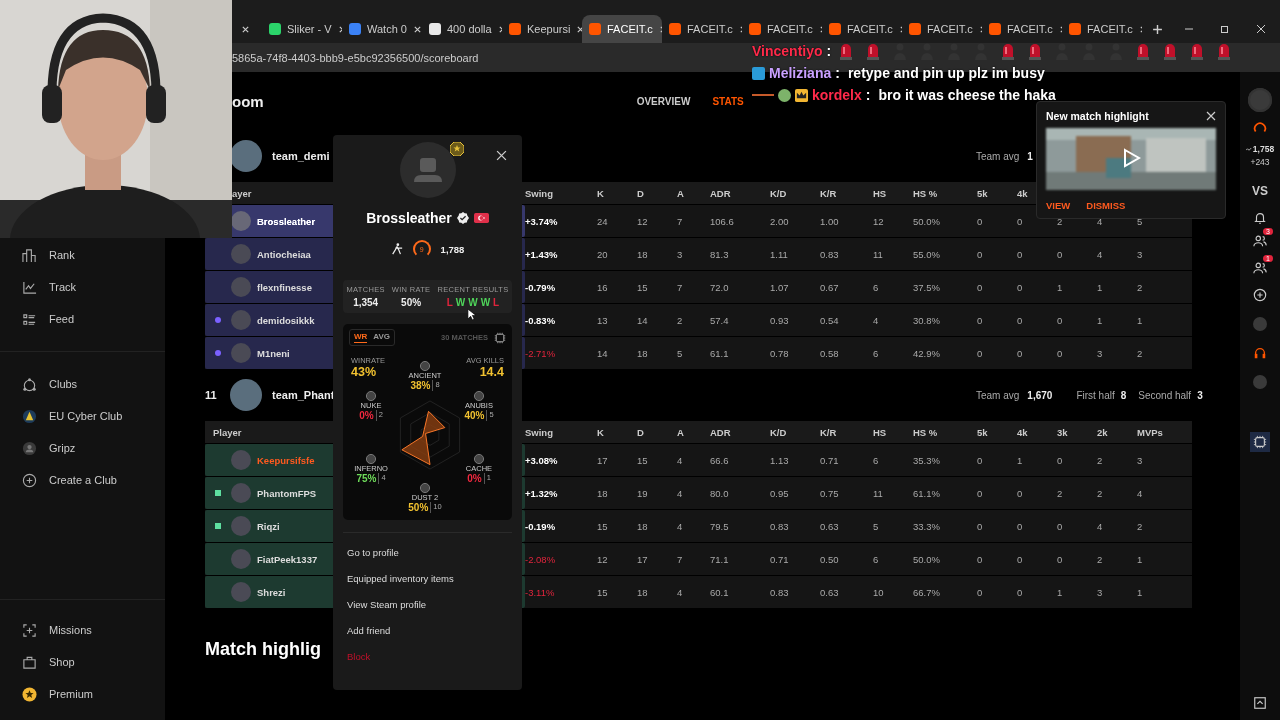  I want to click on bell-icon, so click(1260, 218).